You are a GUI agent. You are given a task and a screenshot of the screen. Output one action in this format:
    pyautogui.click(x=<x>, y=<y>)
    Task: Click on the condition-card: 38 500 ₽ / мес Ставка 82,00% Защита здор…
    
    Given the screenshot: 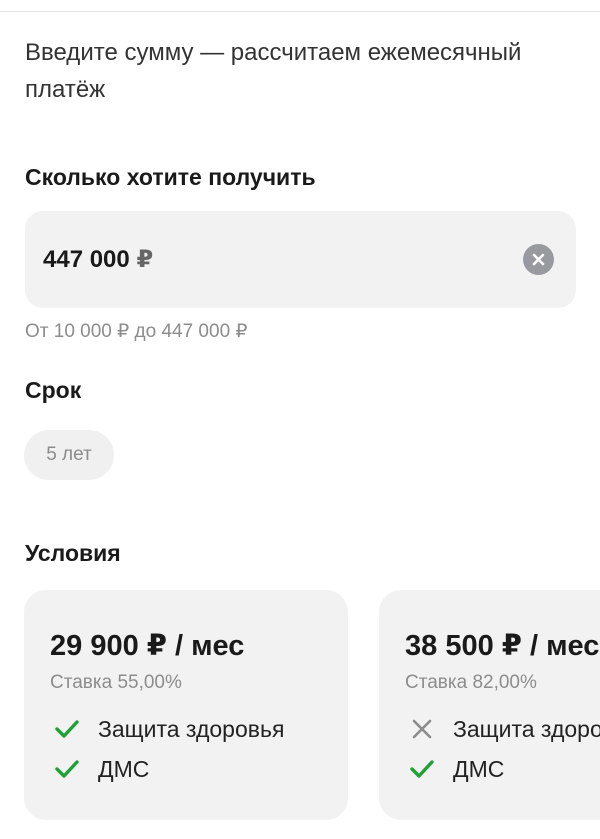 What is the action you would take?
    pyautogui.click(x=489, y=705)
    